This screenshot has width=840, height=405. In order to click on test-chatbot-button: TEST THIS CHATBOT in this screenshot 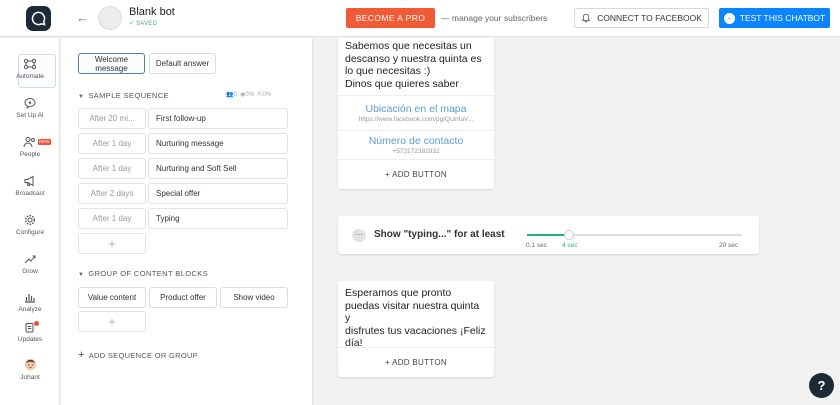, I will do `click(774, 18)`.